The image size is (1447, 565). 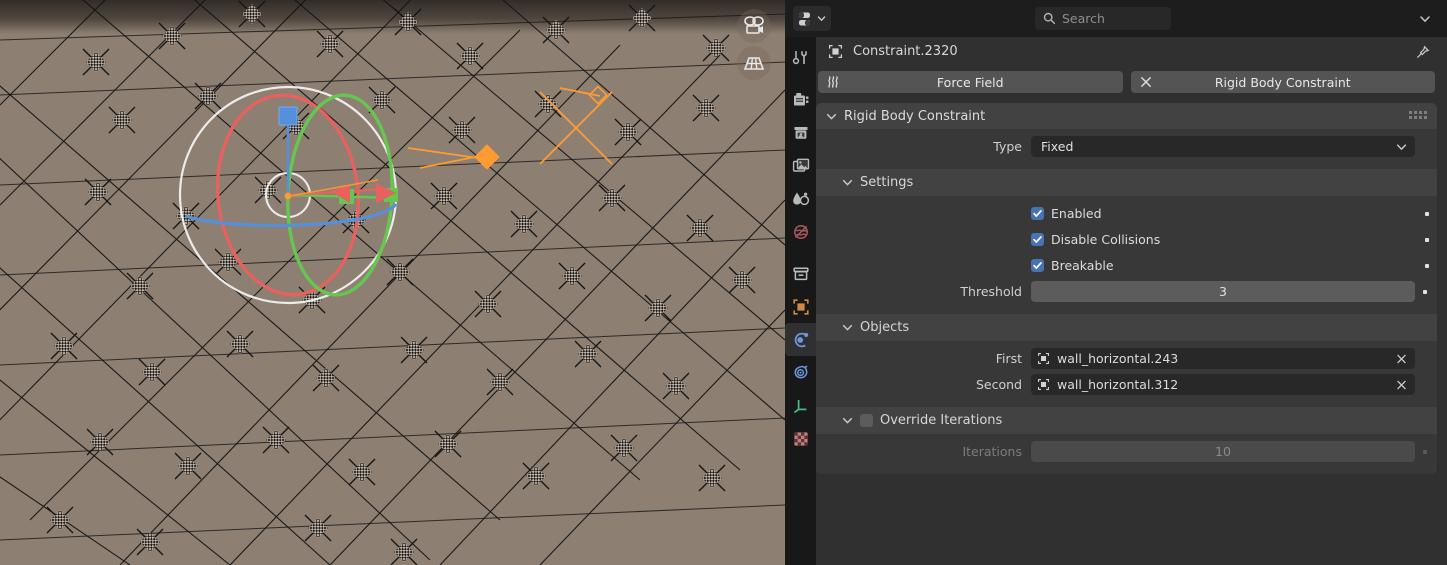 I want to click on first-object-value: wall_horizontal.243, so click(x=1118, y=358).